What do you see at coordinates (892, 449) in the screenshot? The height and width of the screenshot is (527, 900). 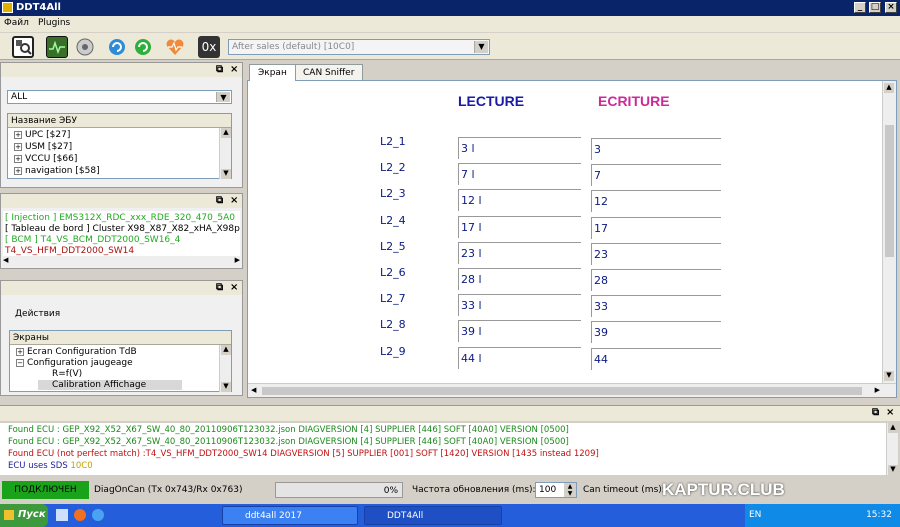 I see `log-scrollbar: ▲ ▼` at bounding box center [892, 449].